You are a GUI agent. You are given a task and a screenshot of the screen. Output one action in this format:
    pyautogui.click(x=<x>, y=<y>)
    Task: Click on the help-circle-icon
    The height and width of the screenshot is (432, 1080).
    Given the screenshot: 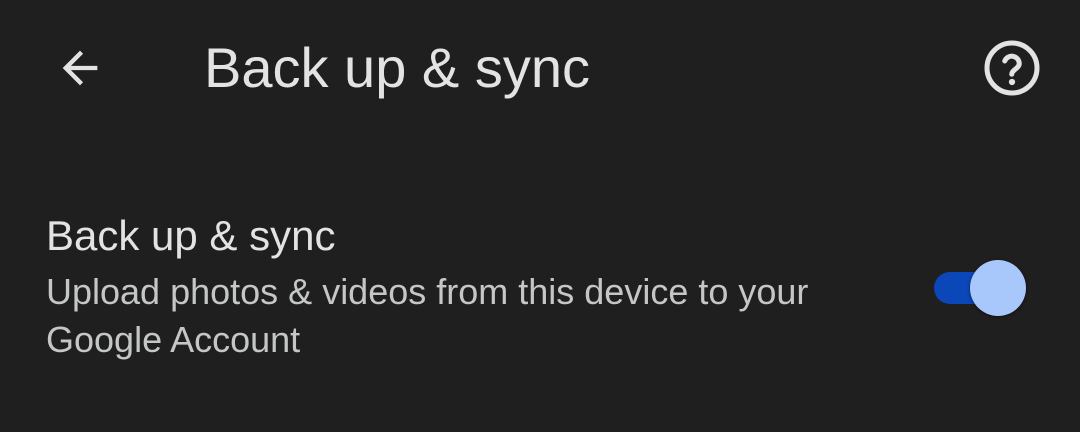 What is the action you would take?
    pyautogui.click(x=1012, y=68)
    